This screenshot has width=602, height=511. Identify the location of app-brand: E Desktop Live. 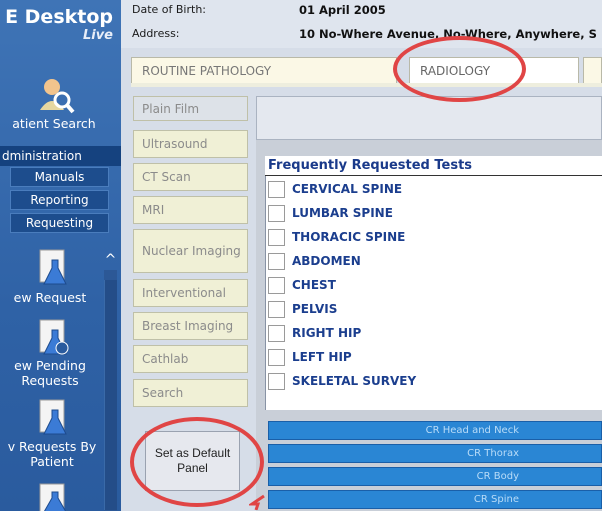
(60, 24).